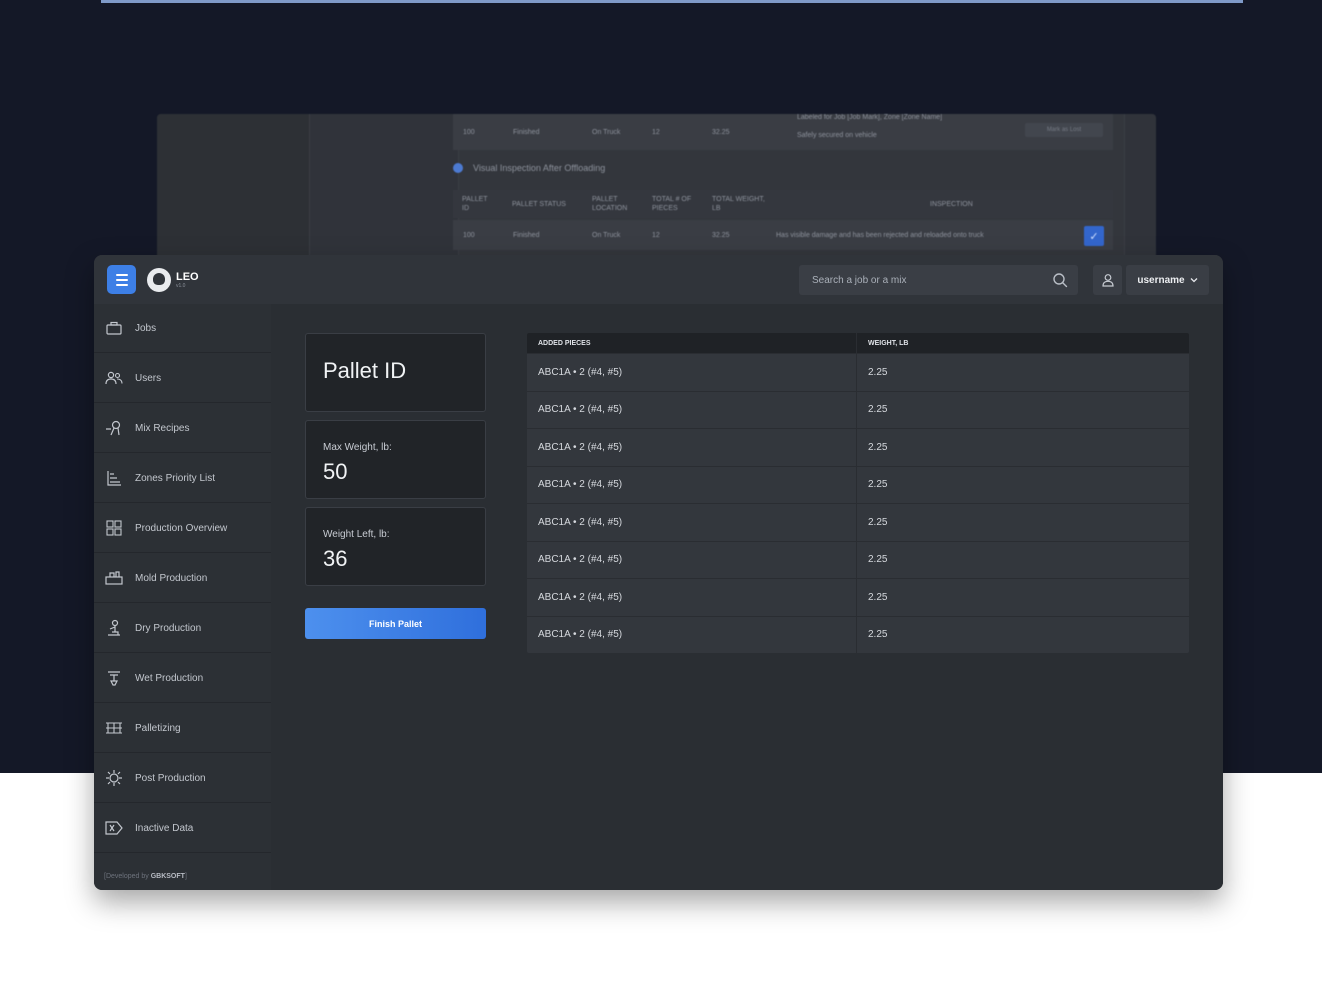 This screenshot has width=1322, height=1002. I want to click on bg-header-cell: PALLET STATUS, so click(539, 204).